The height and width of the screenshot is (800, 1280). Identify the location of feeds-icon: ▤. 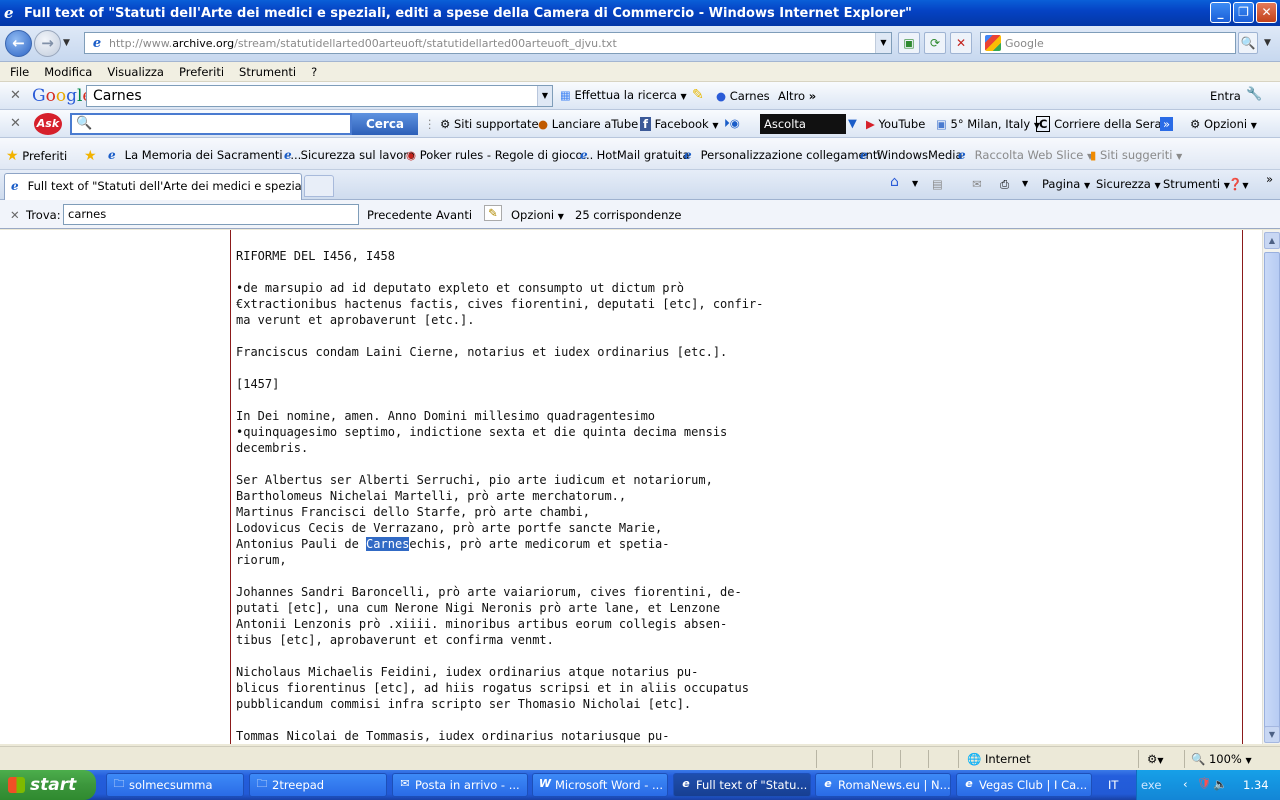
(937, 184).